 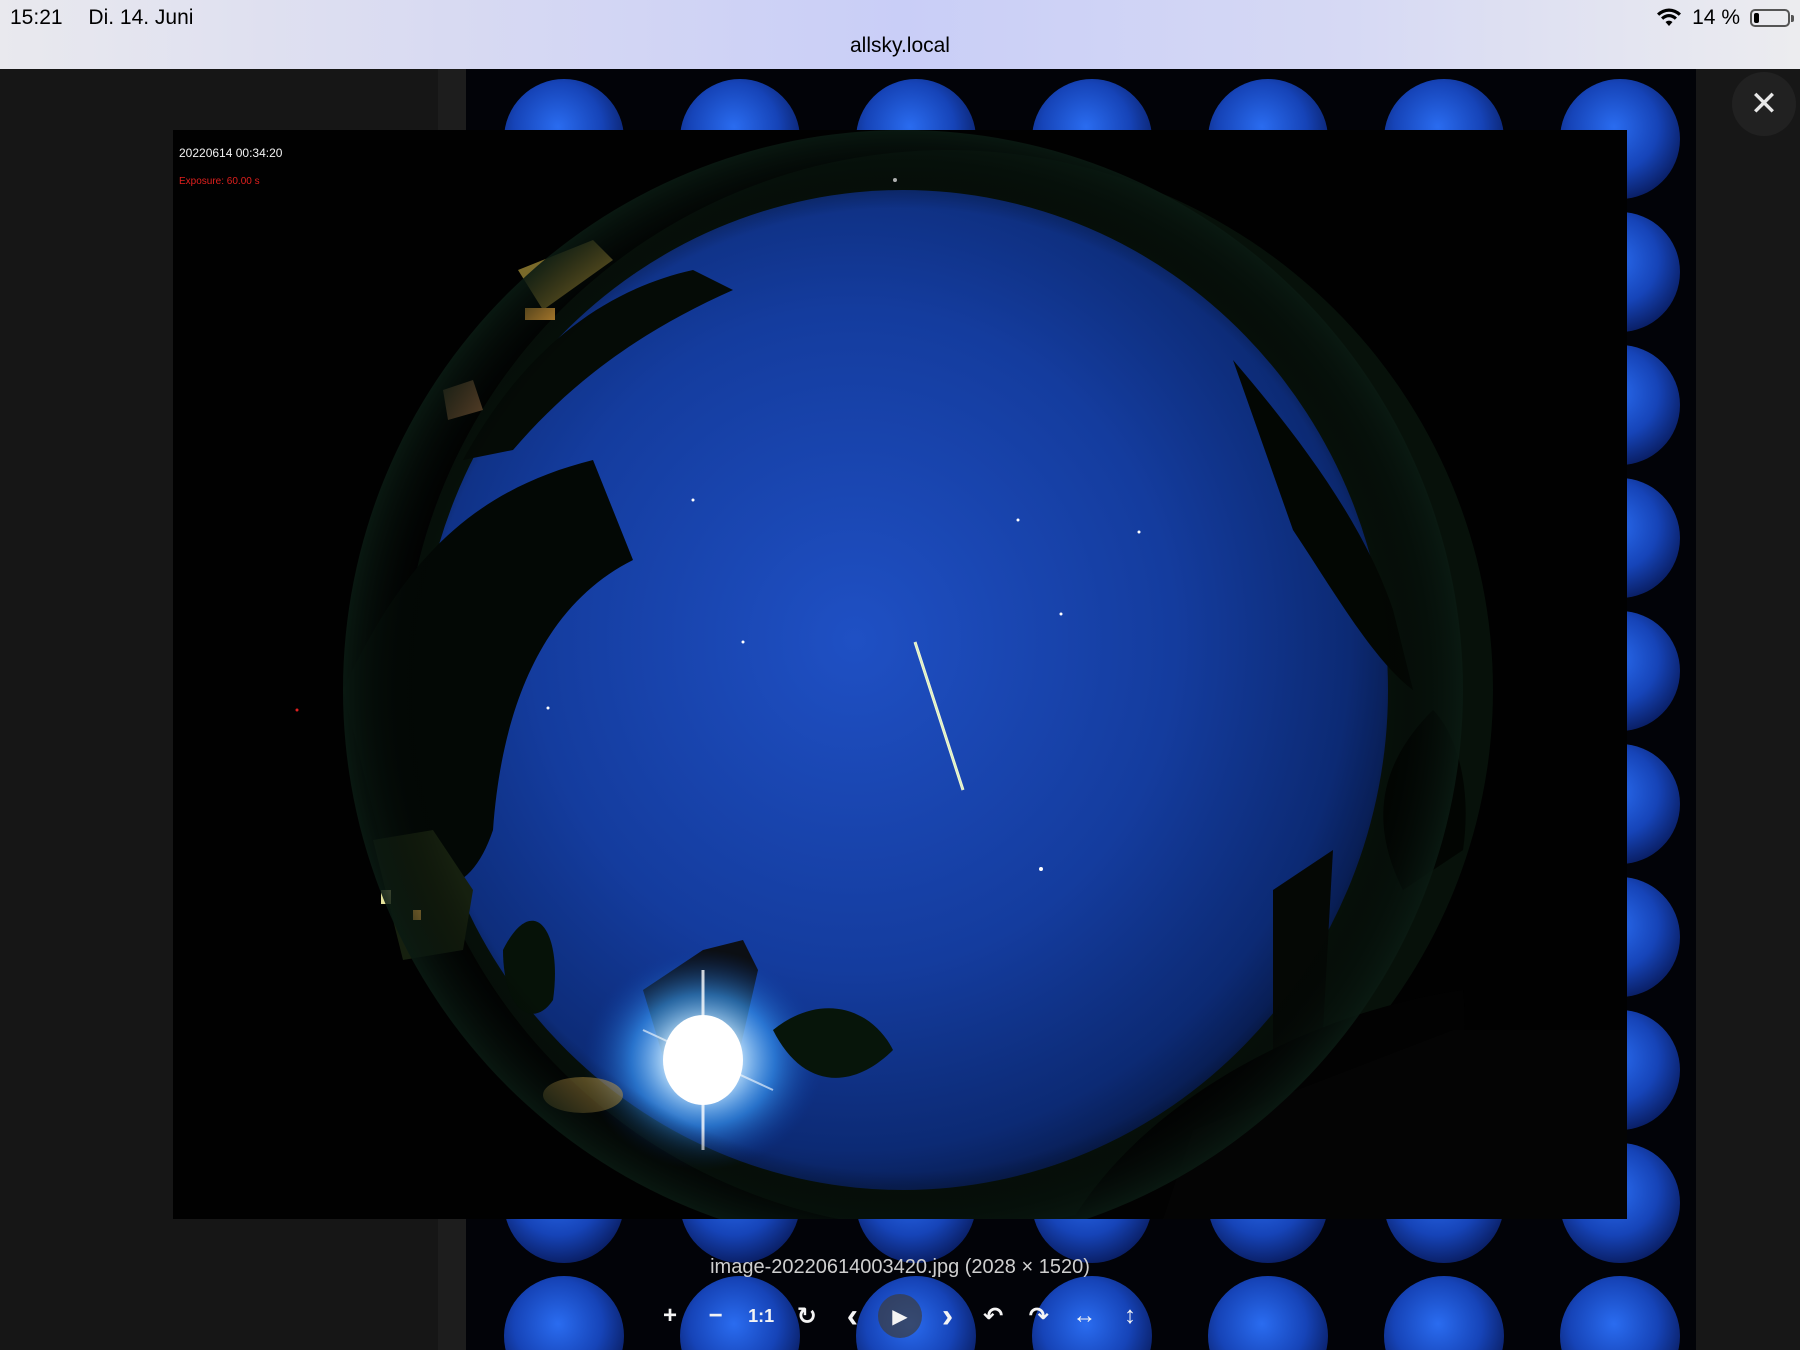 I want to click on browser-top-bar: 15:21 Di. 14. Juni 14 % allsky.local, so click(x=900, y=34).